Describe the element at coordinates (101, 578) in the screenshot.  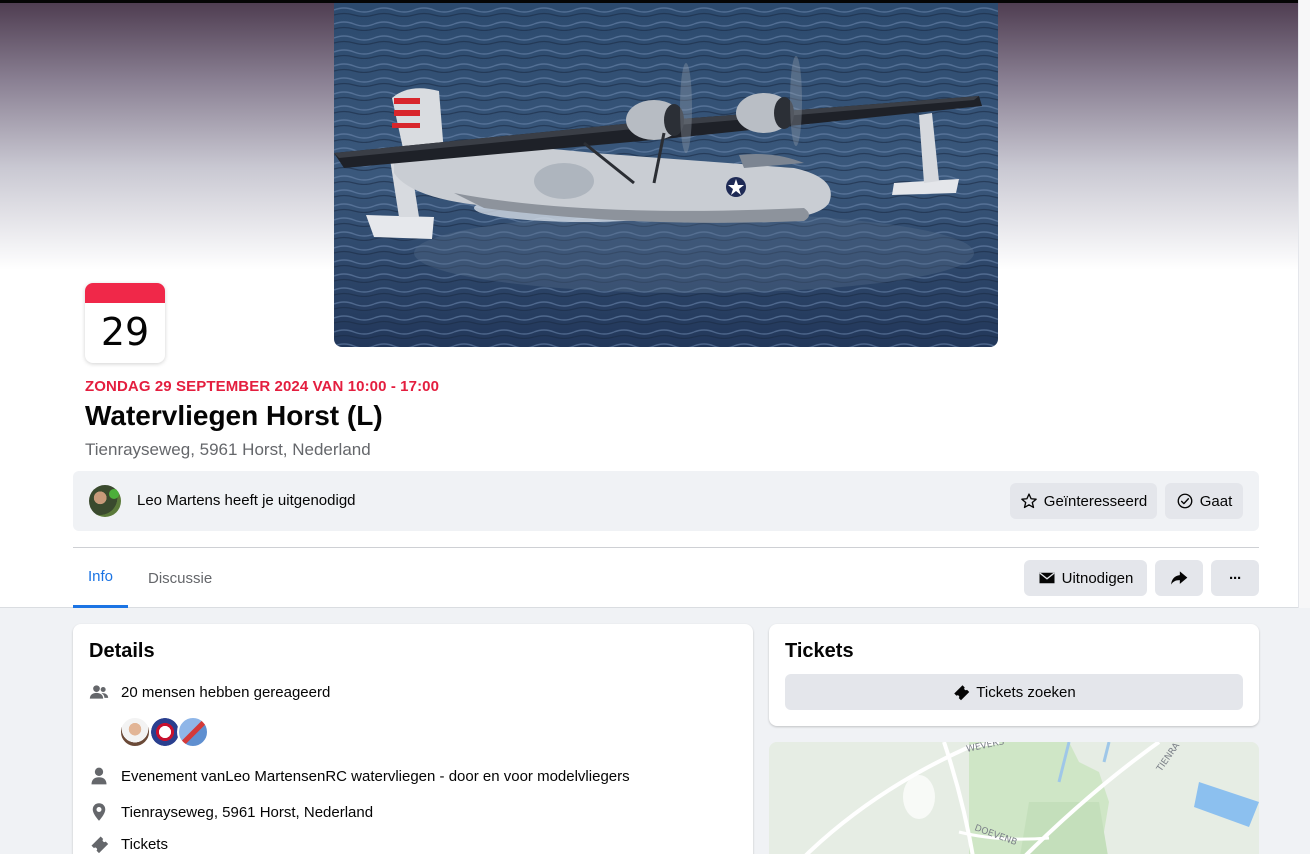
I see `tab-info: Info` at that location.